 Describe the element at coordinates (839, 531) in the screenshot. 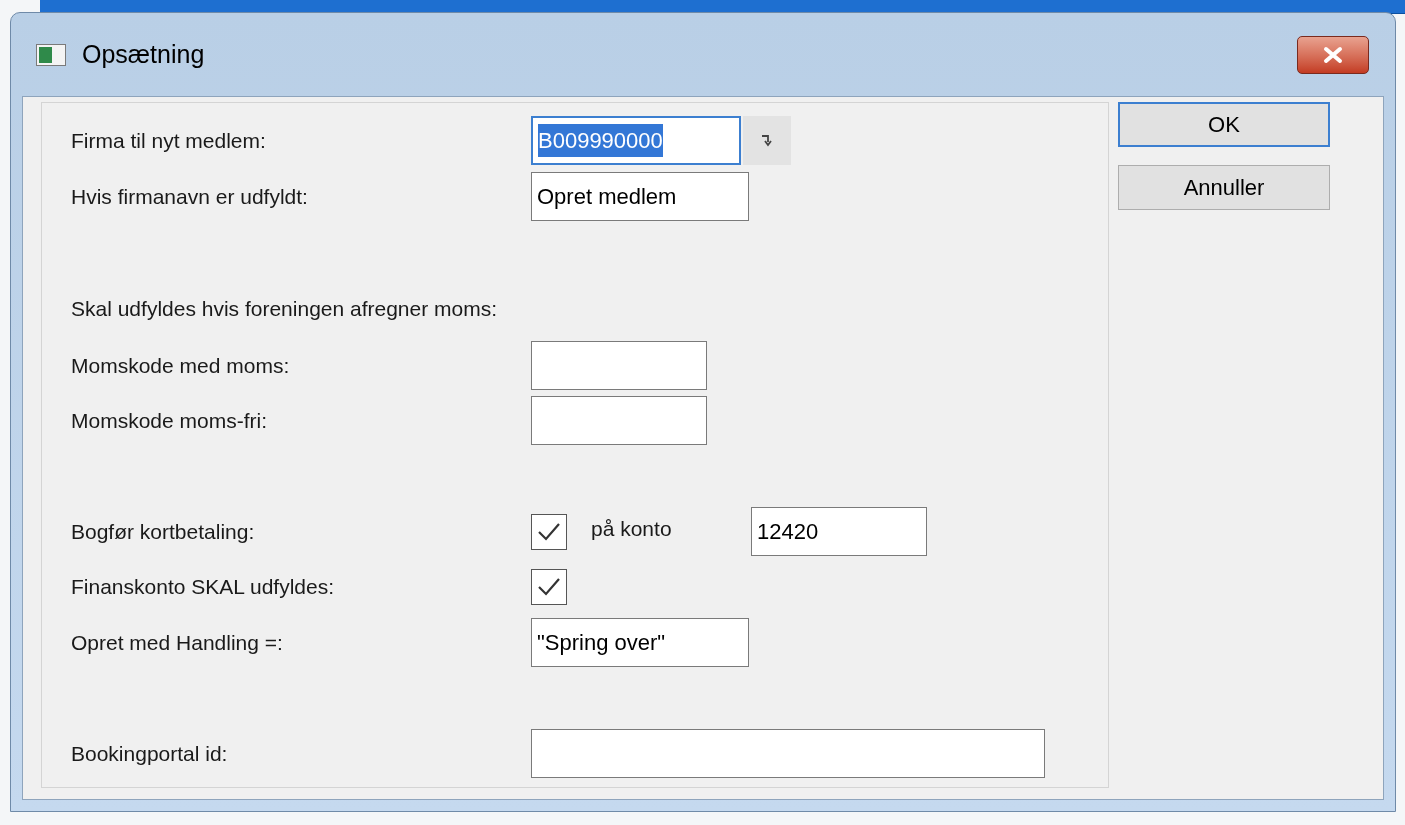

I see `input-field: 12420` at that location.